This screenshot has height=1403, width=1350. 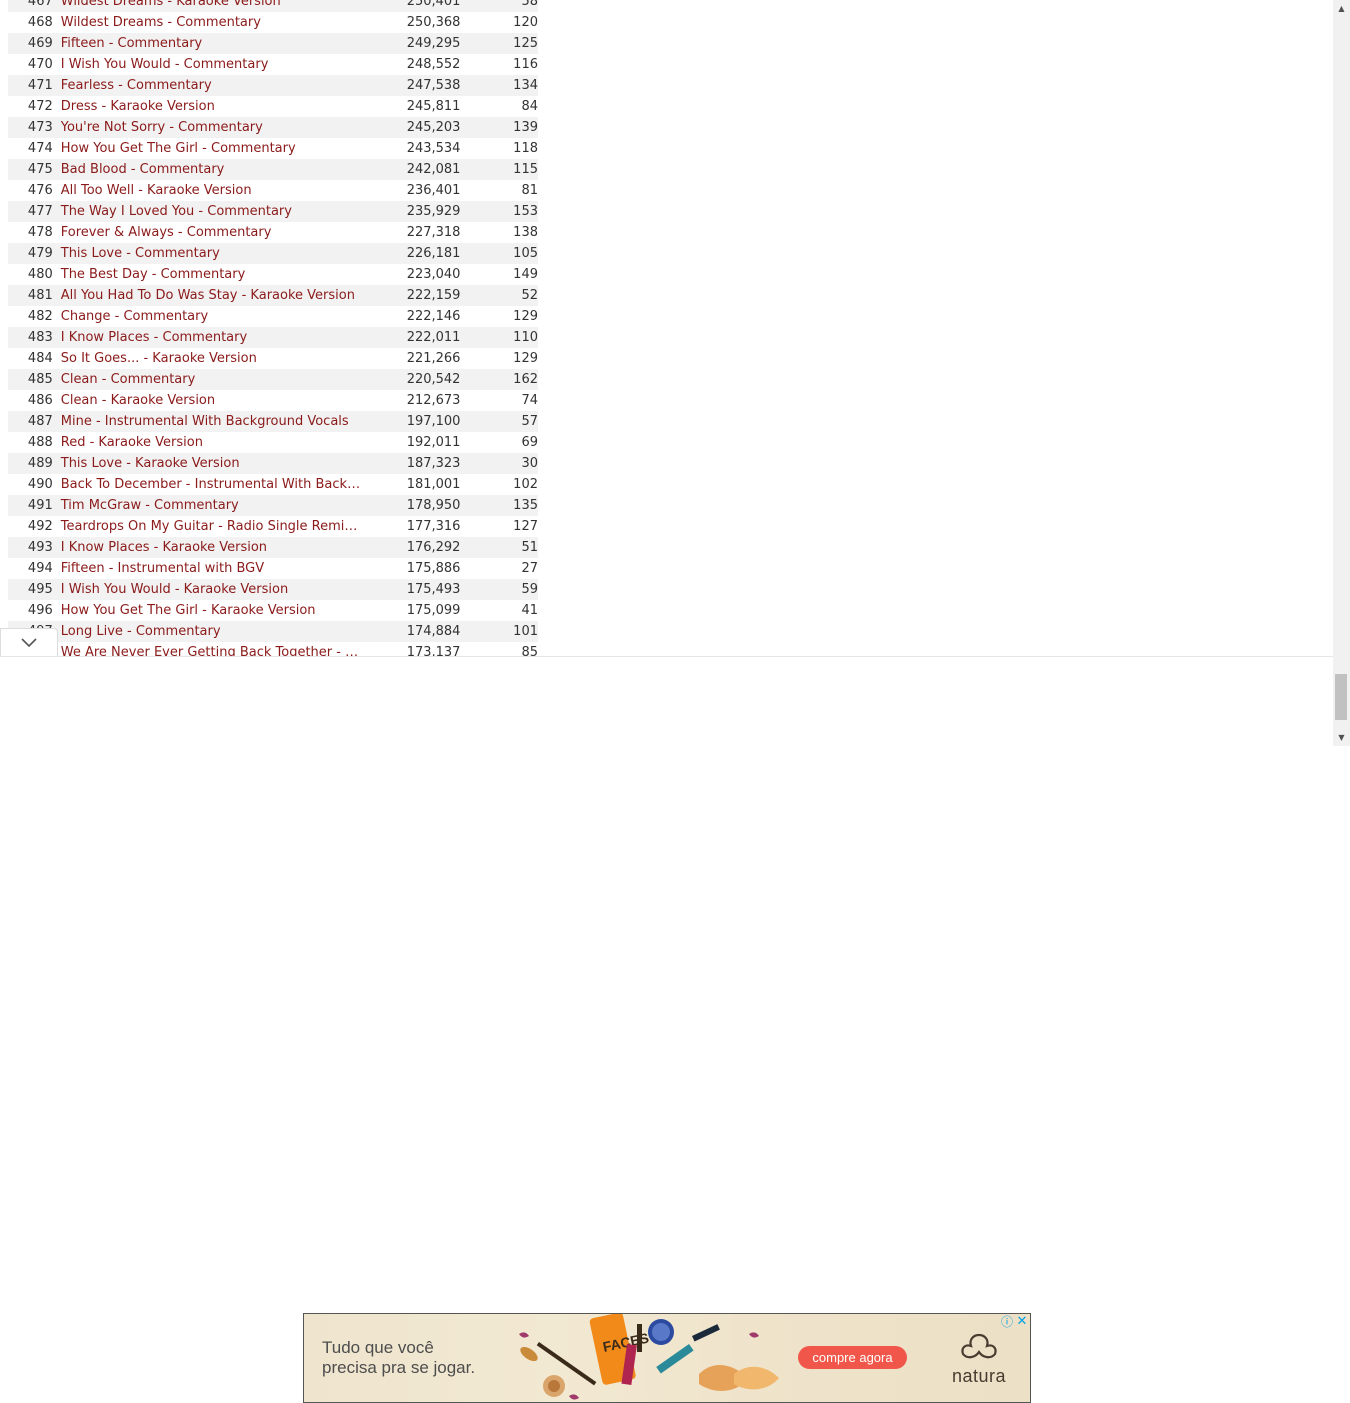 What do you see at coordinates (979, 1360) in the screenshot?
I see `natura-logo: natura` at bounding box center [979, 1360].